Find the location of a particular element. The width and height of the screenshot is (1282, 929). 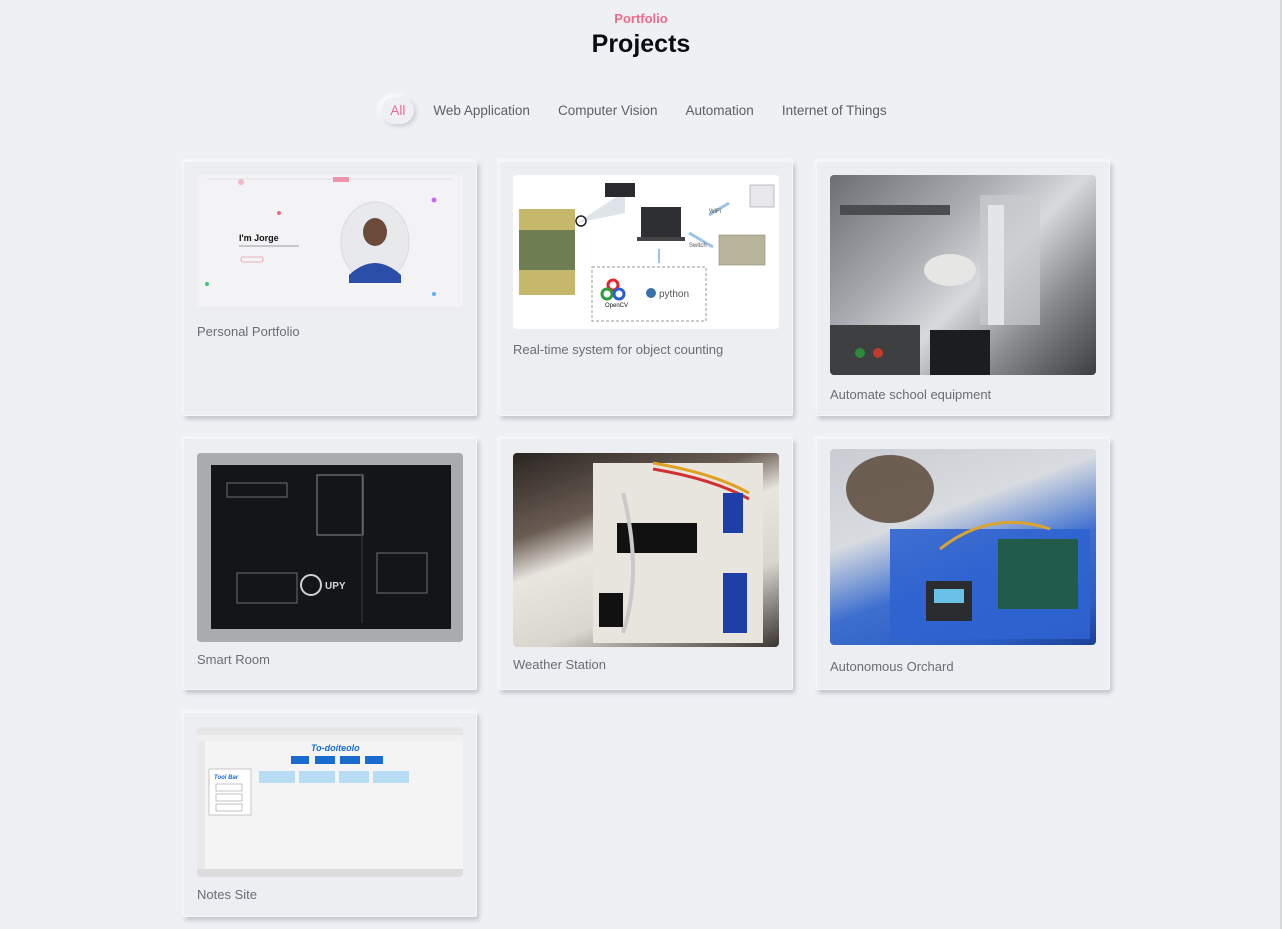

todo-app-screenshot: To-doiteolo Tool Bar is located at coordinates (330, 802).